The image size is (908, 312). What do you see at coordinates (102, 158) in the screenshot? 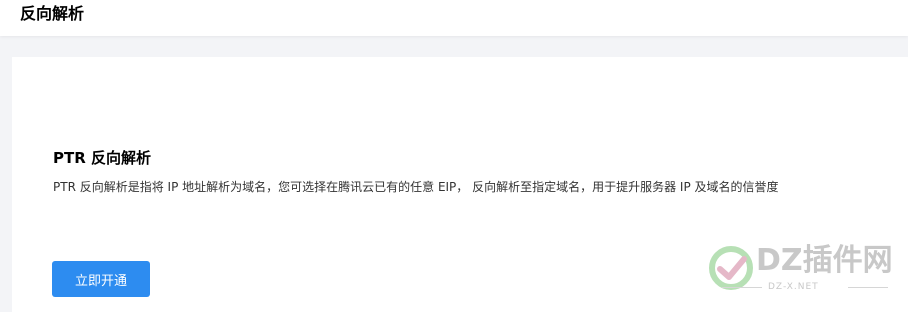
I see `section-title: PTR 反向解析` at bounding box center [102, 158].